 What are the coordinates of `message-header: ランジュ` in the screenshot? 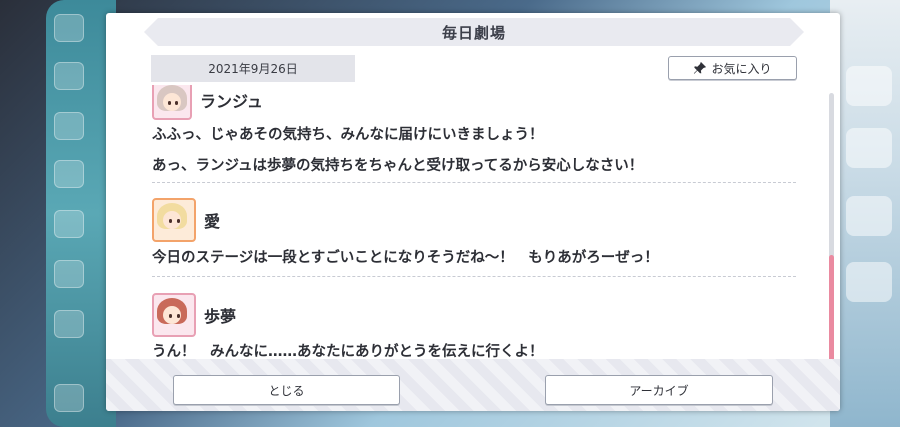 It's located at (474, 102).